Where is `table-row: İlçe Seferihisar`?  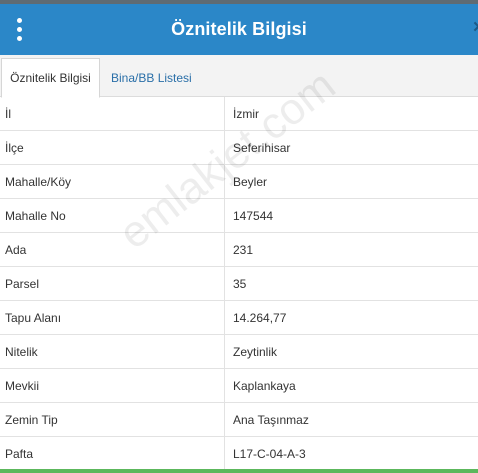
table-row: İlçe Seferihisar is located at coordinates (239, 148).